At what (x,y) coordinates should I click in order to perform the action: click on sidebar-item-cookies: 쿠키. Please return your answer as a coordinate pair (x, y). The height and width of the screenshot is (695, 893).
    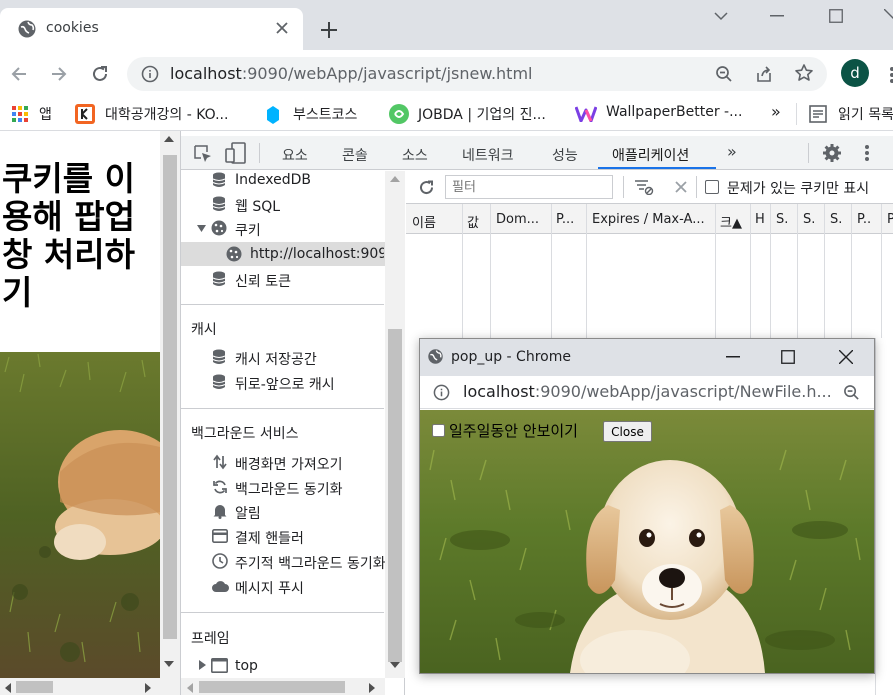
    Looking at the image, I should click on (248, 230).